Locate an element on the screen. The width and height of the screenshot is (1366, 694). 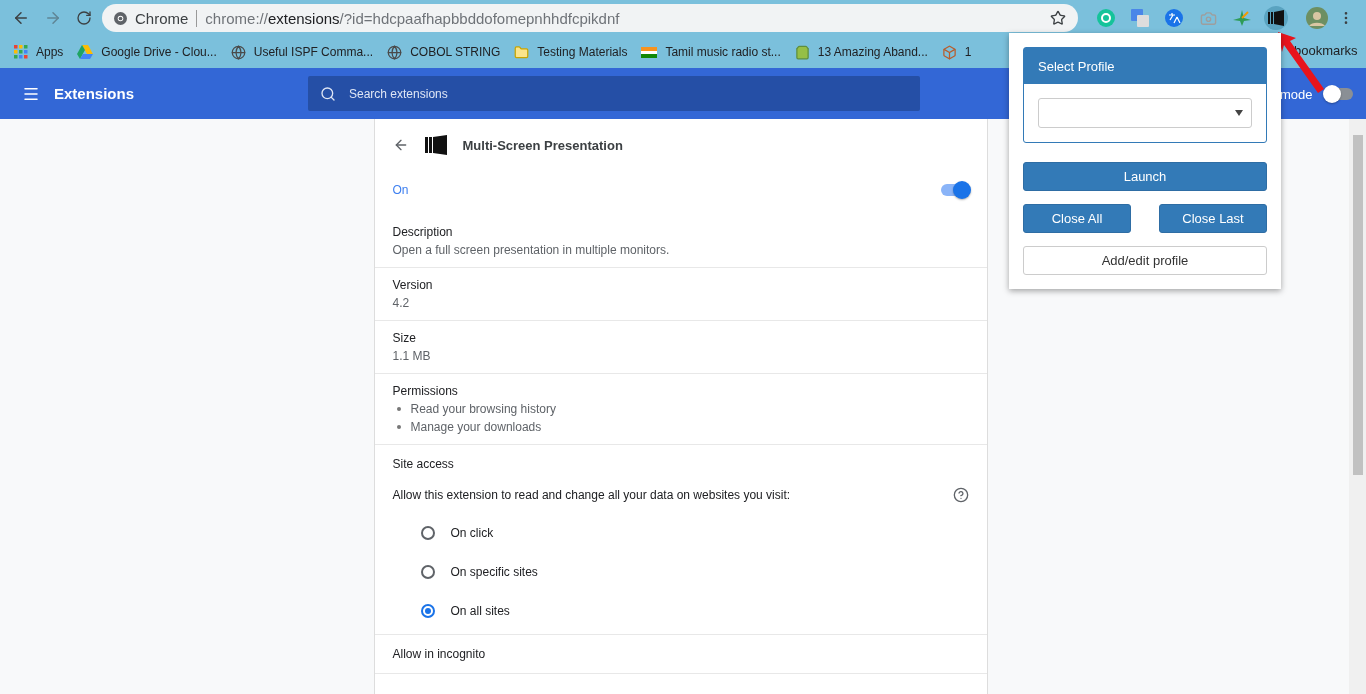
shopping-bag-icon is located at coordinates (802, 52).